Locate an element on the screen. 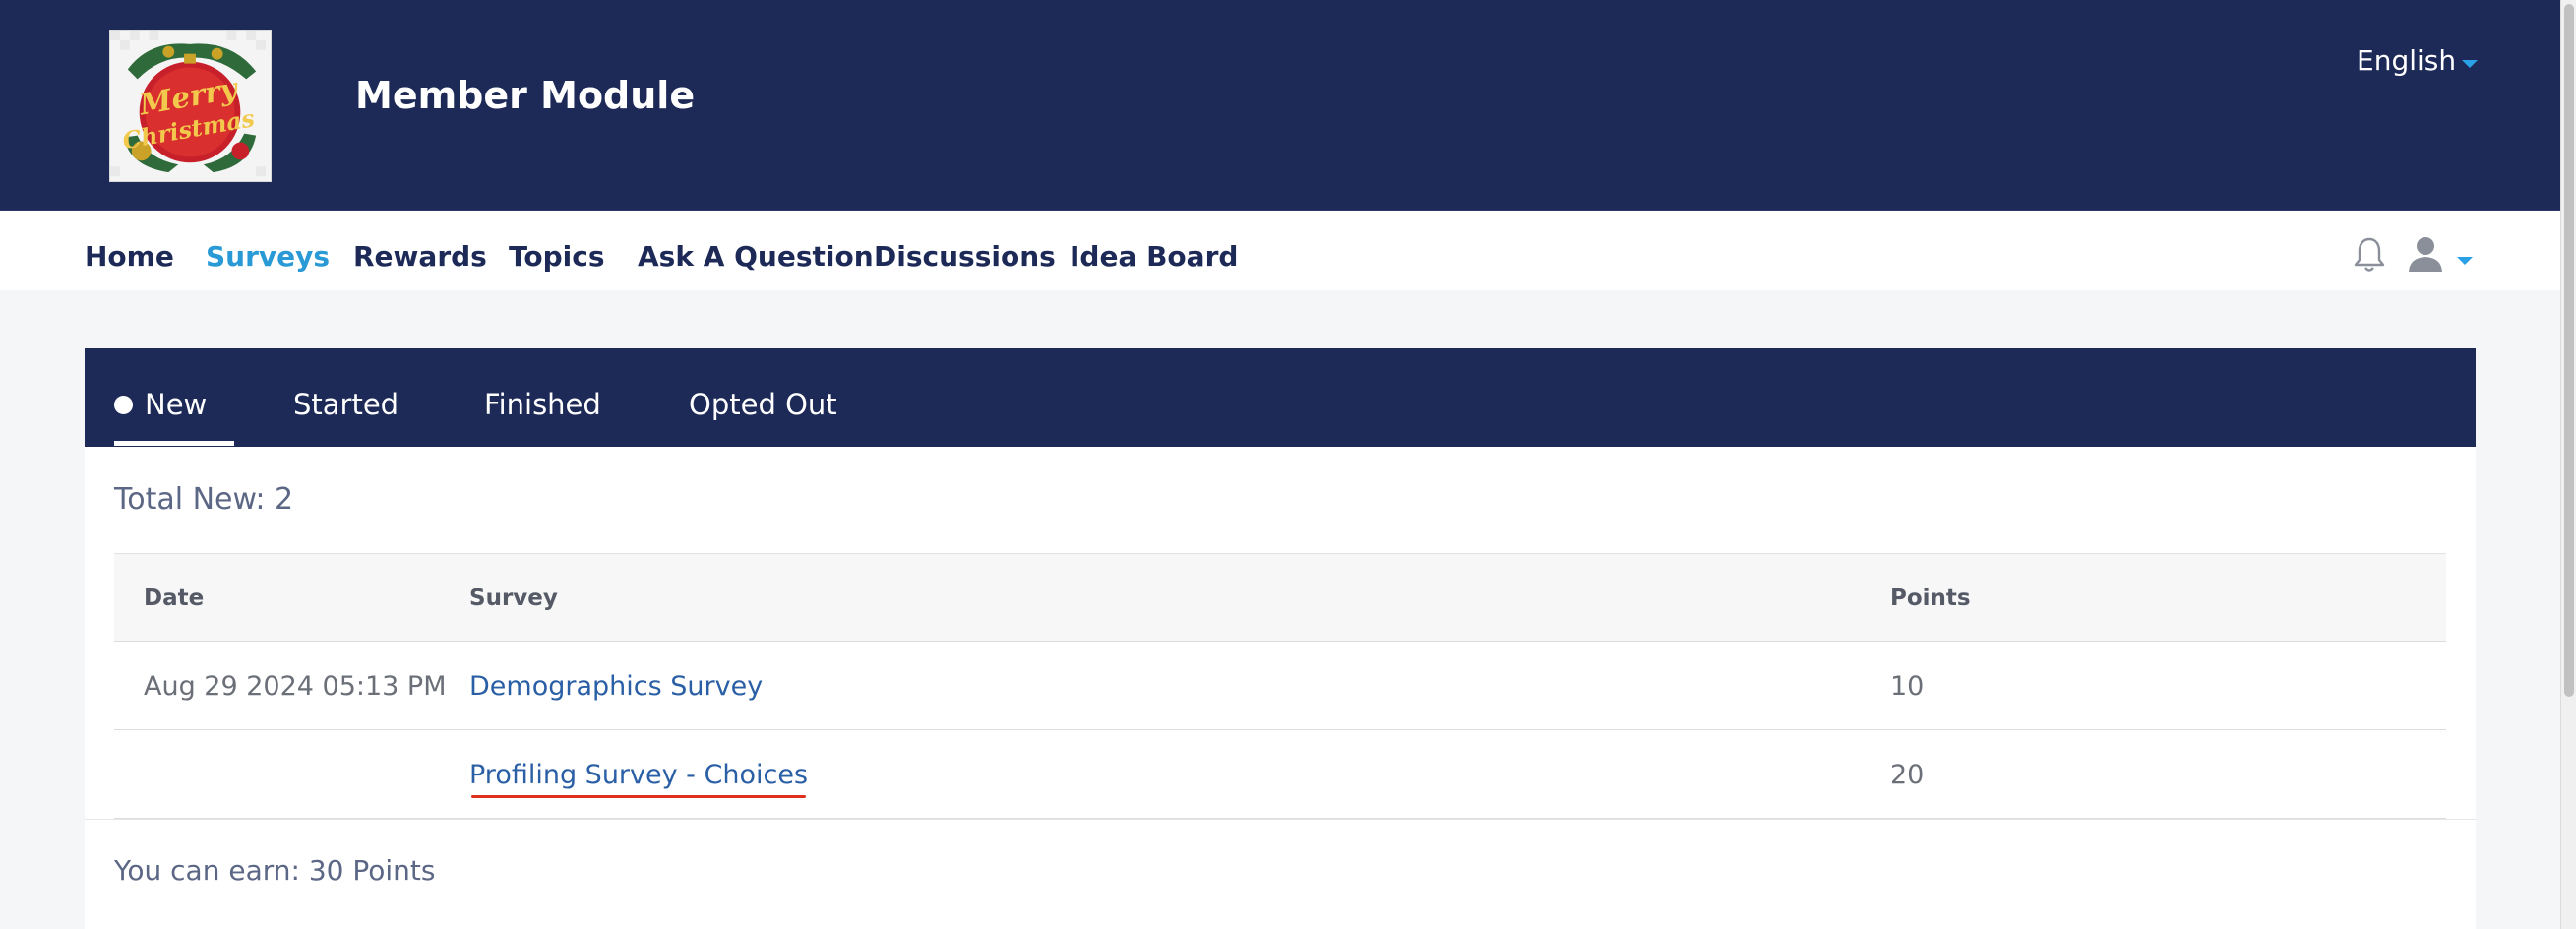 The image size is (2576, 929). survey-link: Profiling Survey - Choices is located at coordinates (638, 779).